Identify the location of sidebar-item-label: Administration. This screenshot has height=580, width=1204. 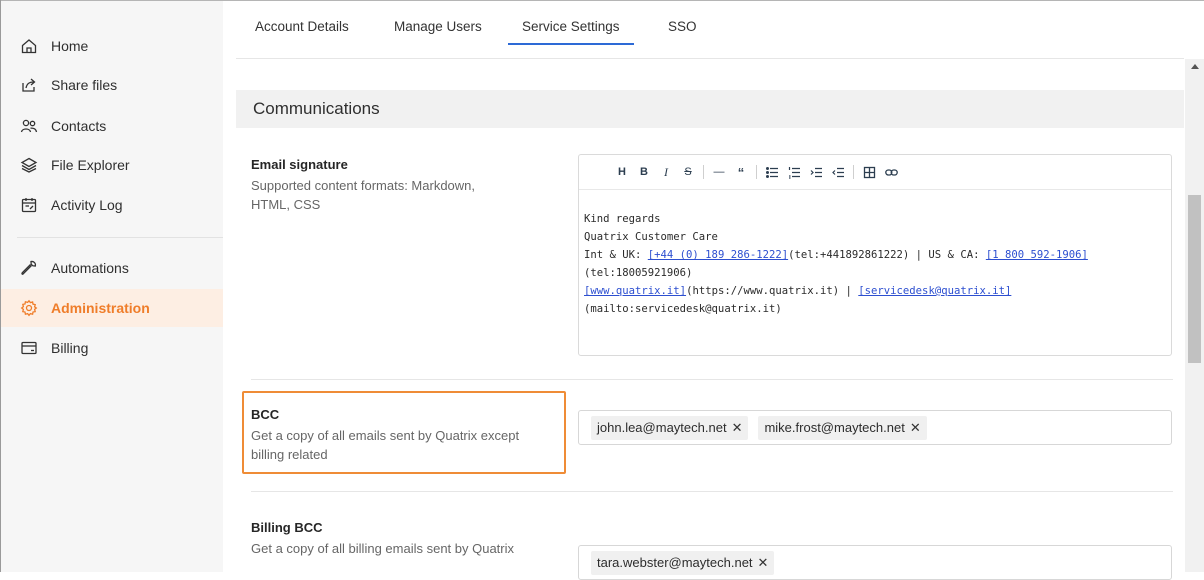
(100, 308).